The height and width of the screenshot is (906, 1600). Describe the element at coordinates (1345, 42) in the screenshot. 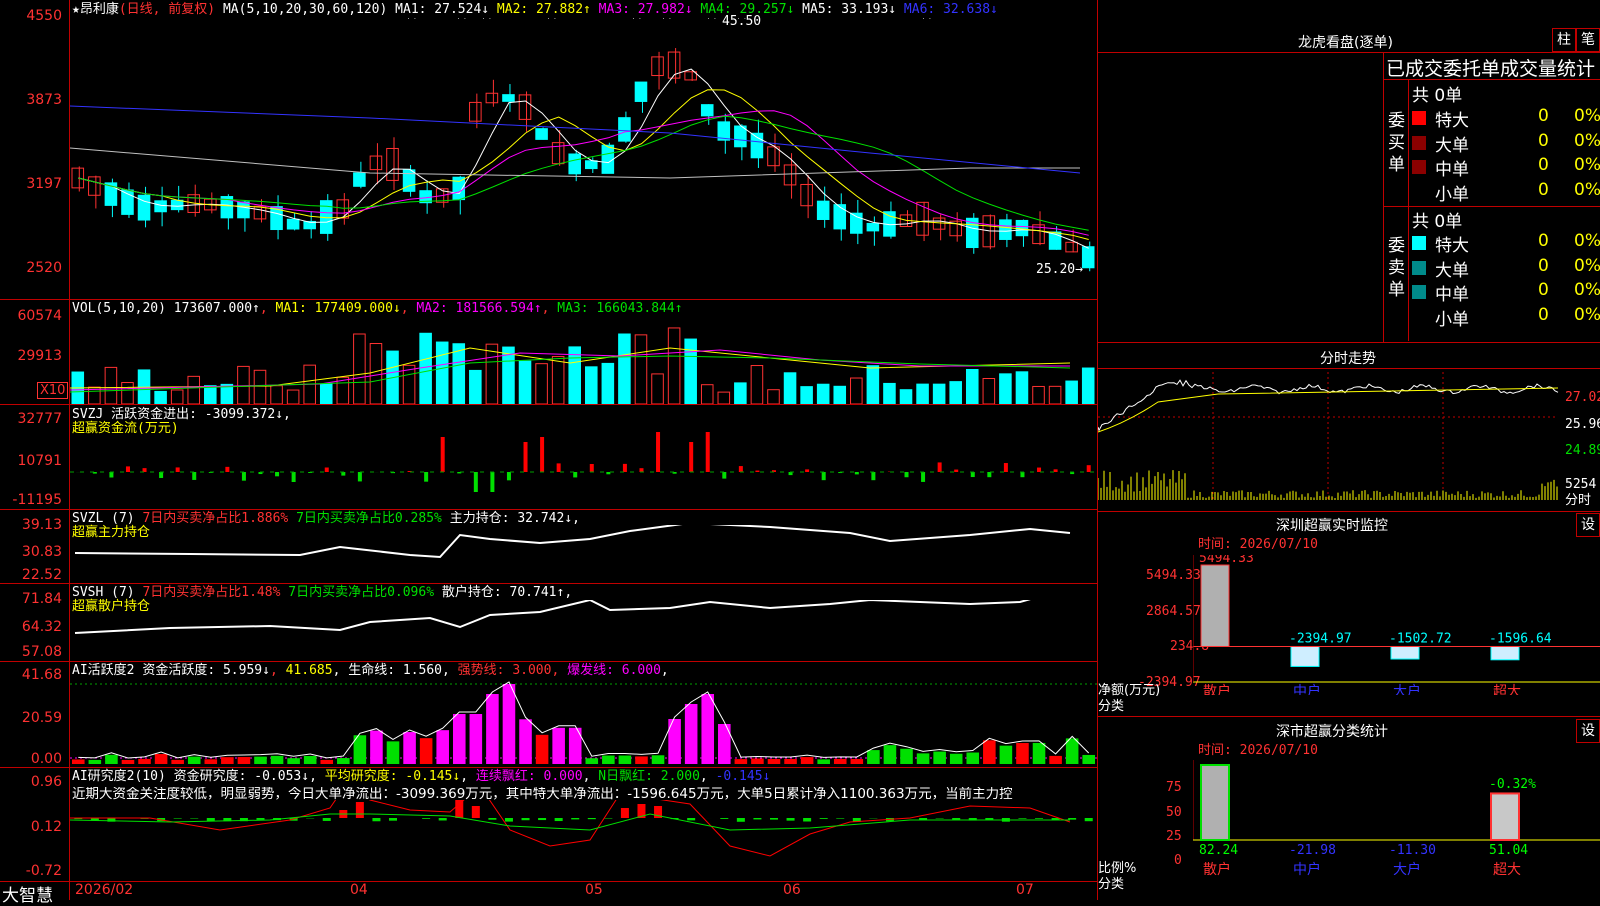

I see `lhb-title: 龙虎看盘(逐单)` at that location.